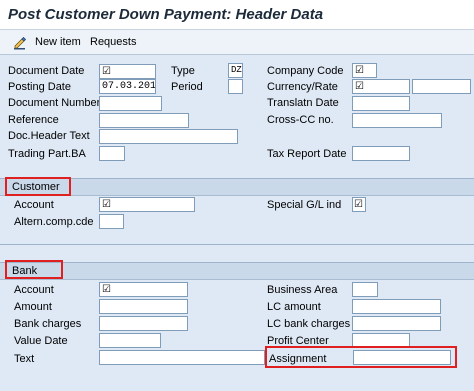 The image size is (474, 391). What do you see at coordinates (381, 103) in the screenshot?
I see `translatn-date-field` at bounding box center [381, 103].